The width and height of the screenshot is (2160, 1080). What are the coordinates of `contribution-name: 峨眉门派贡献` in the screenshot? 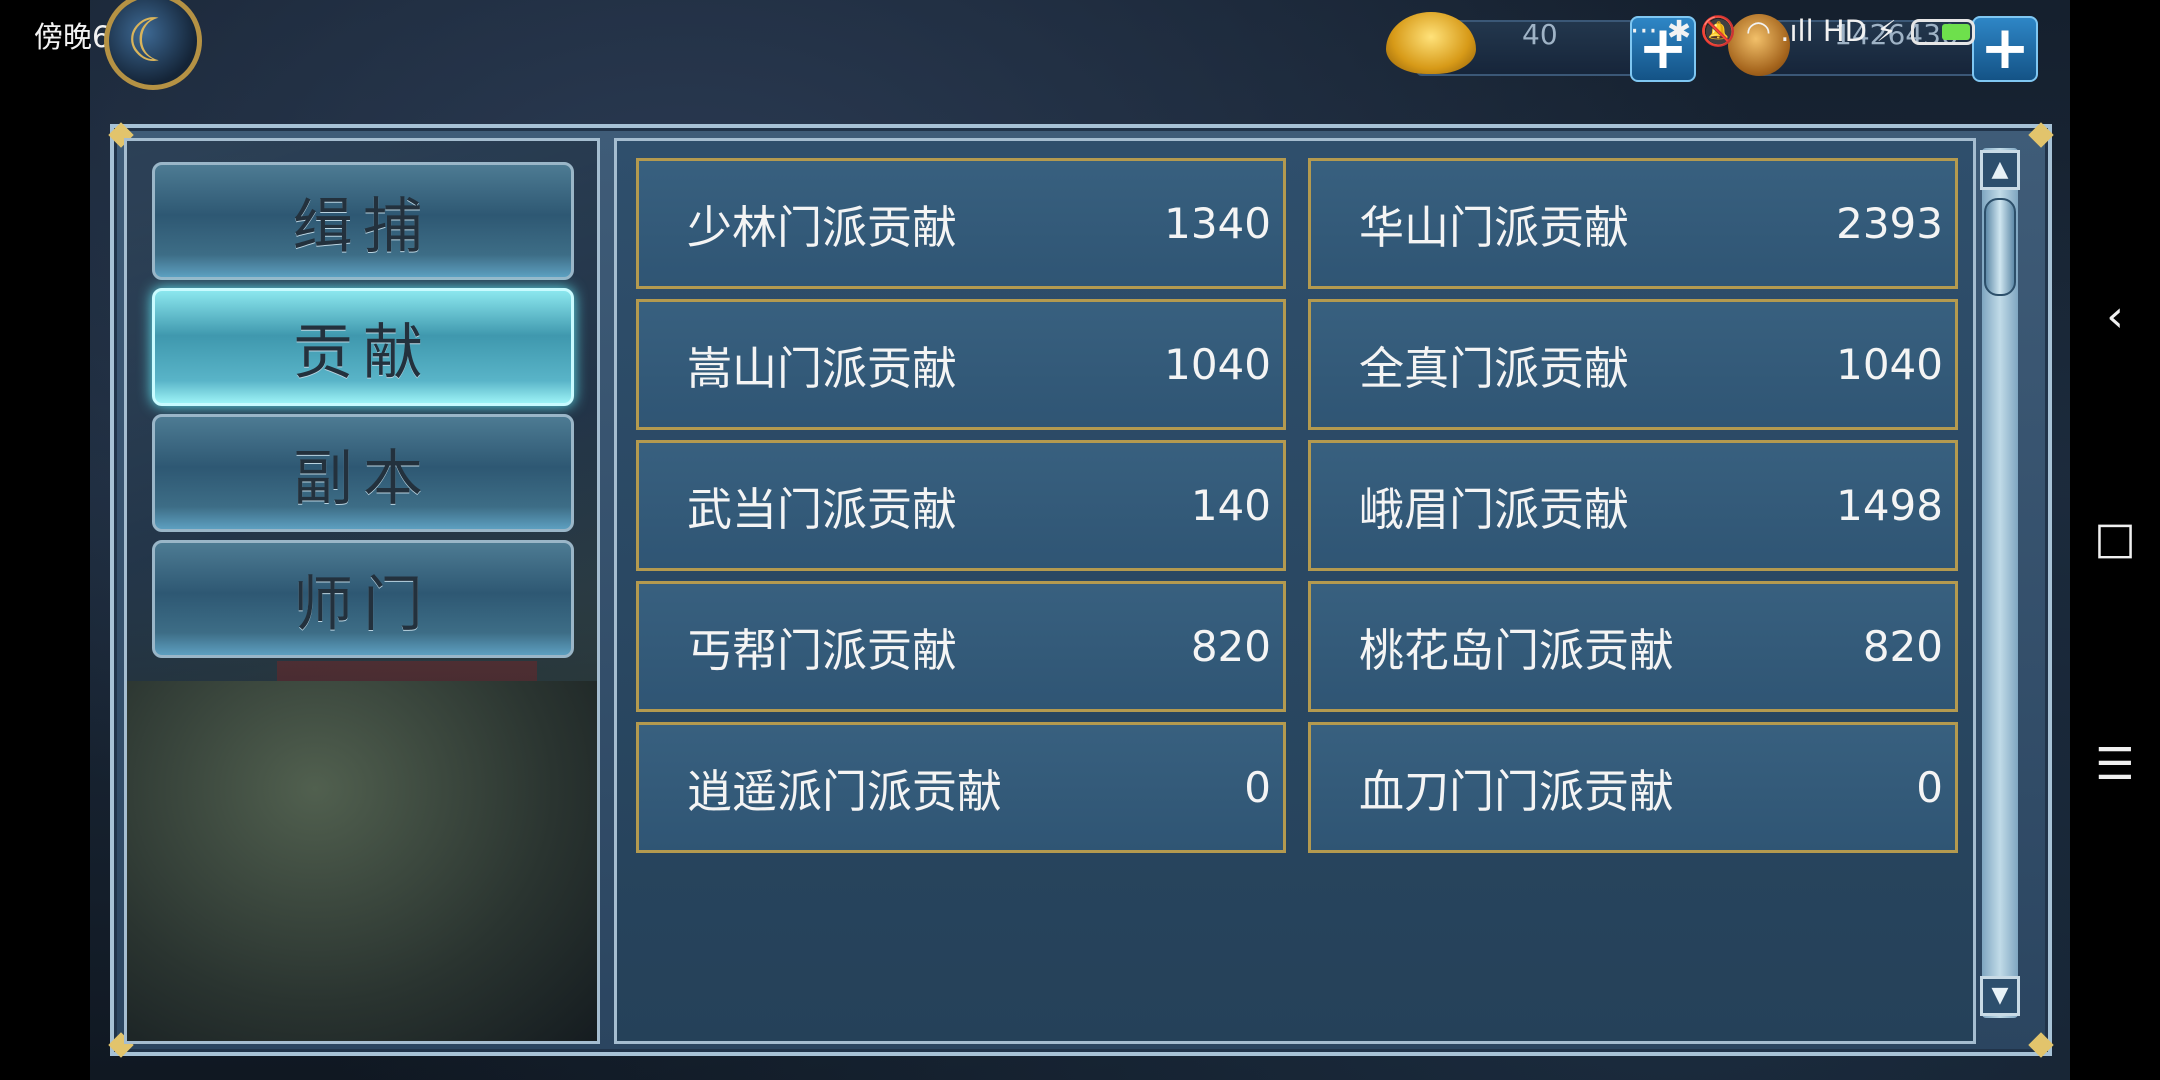 It's located at (1494, 509).